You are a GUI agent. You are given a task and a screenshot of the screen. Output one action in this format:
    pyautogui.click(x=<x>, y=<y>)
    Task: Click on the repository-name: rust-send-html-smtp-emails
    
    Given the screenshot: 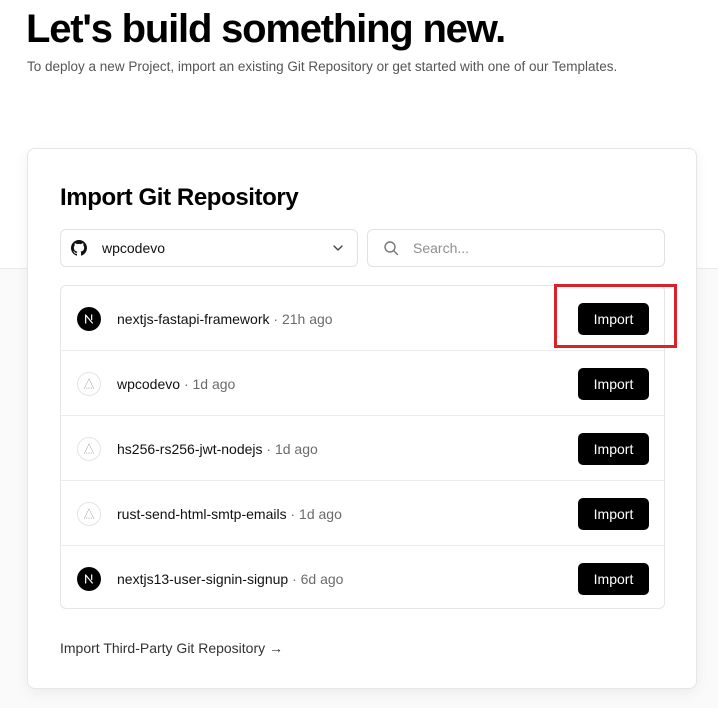 What is the action you would take?
    pyautogui.click(x=202, y=514)
    